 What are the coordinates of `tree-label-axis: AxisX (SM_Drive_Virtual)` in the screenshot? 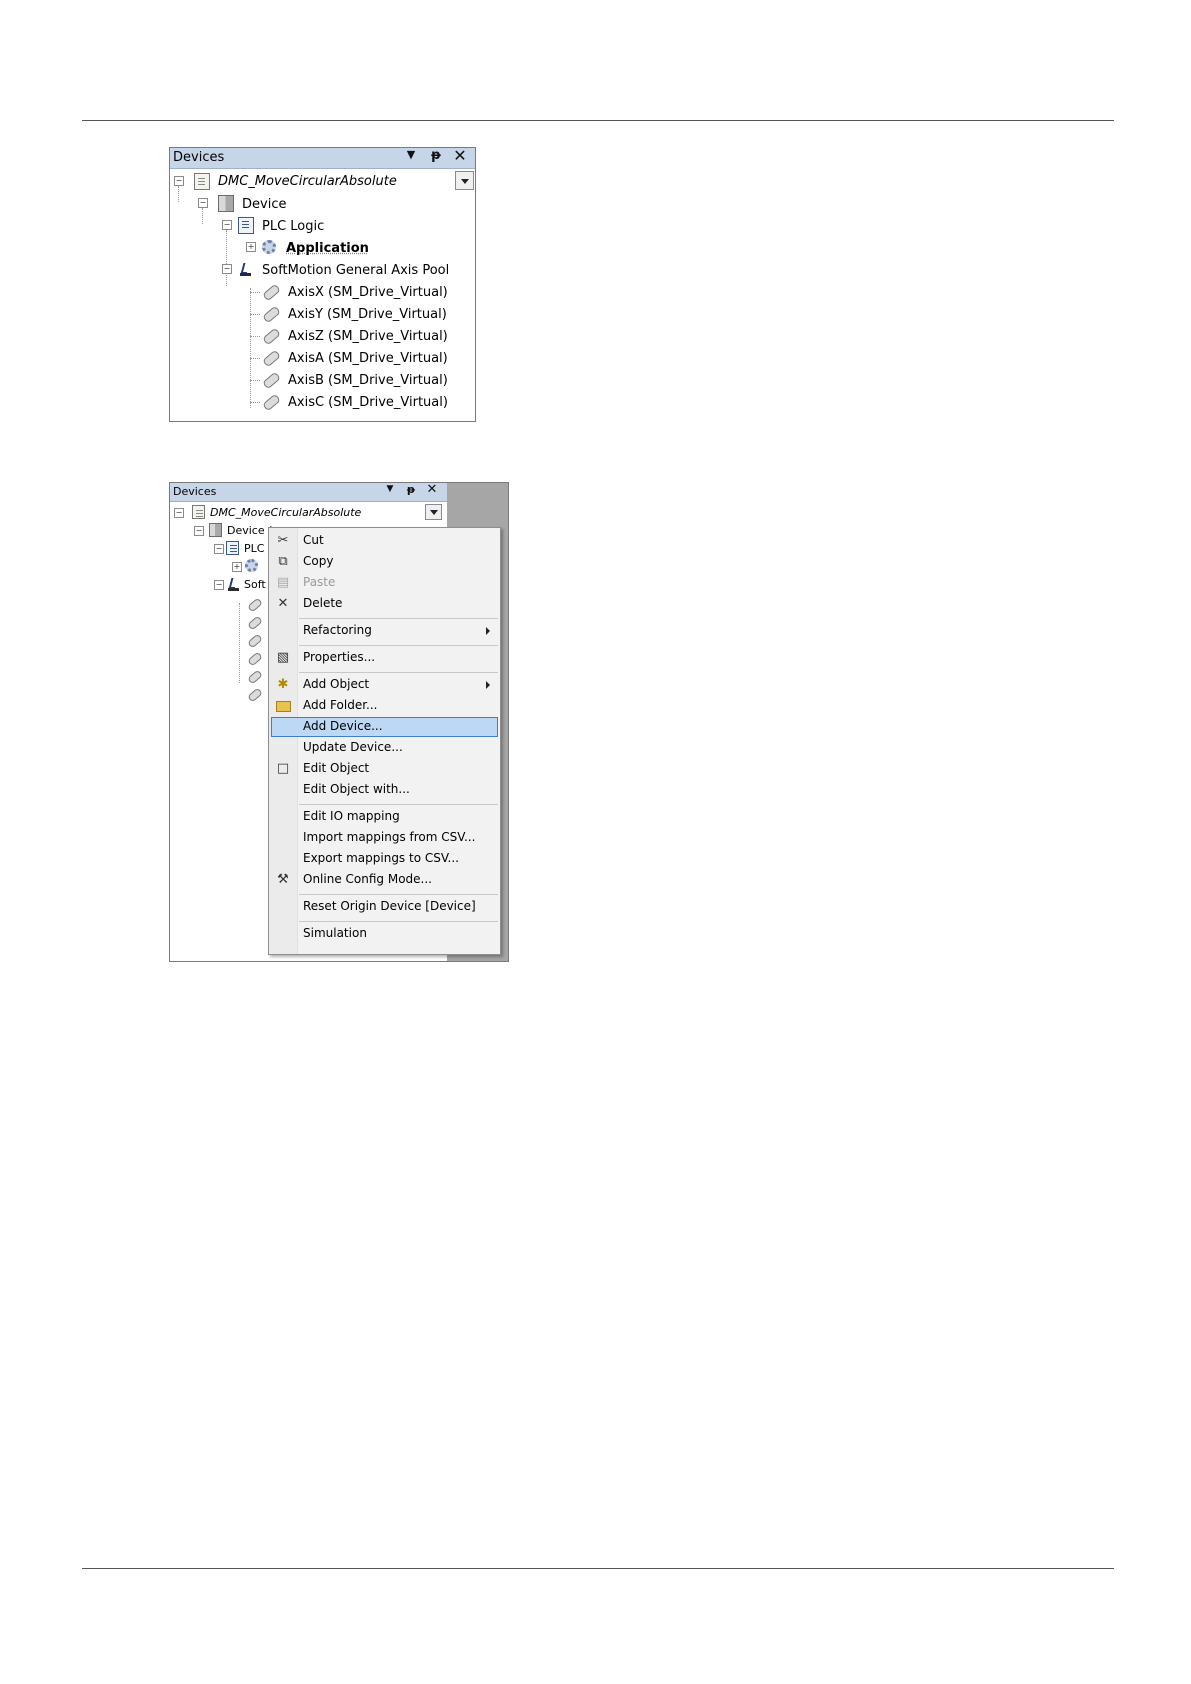 It's located at (368, 292).